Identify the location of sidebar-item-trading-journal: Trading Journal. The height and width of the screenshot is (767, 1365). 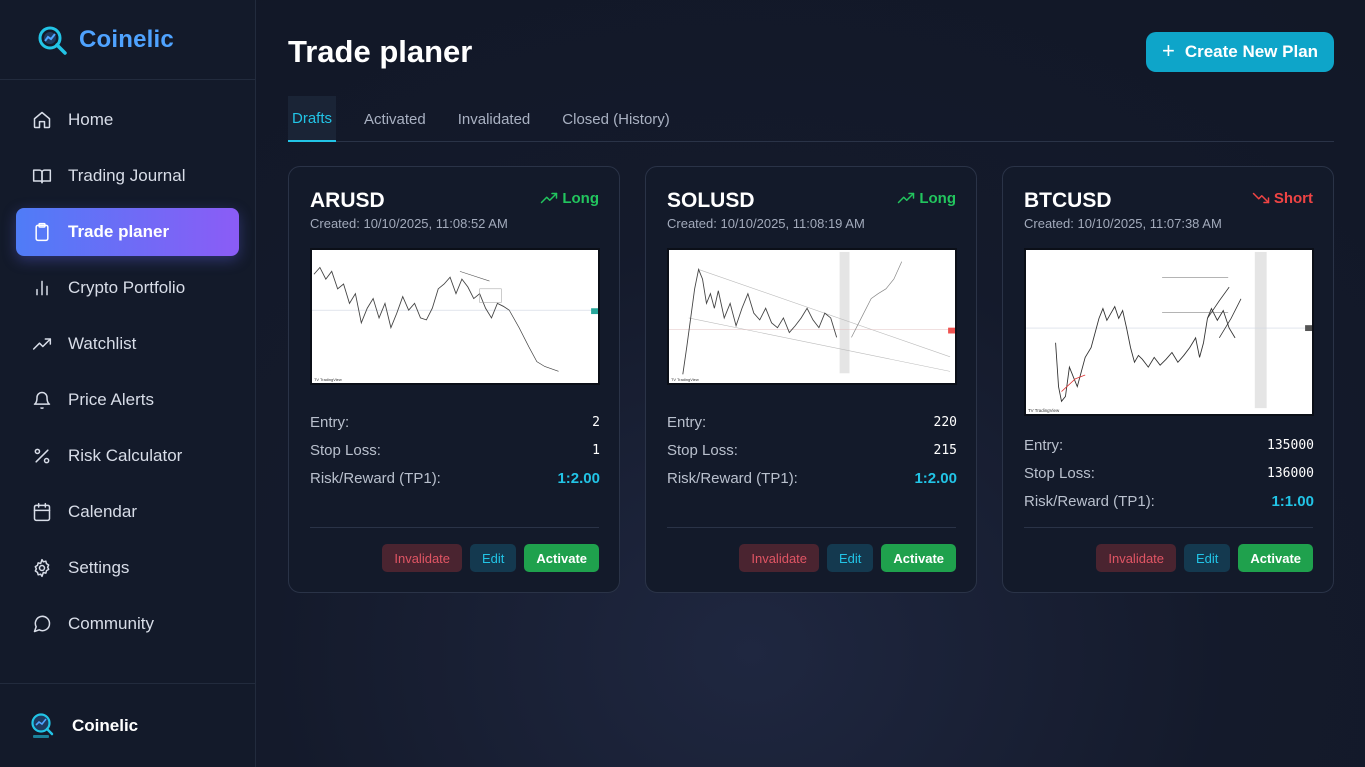
(127, 176).